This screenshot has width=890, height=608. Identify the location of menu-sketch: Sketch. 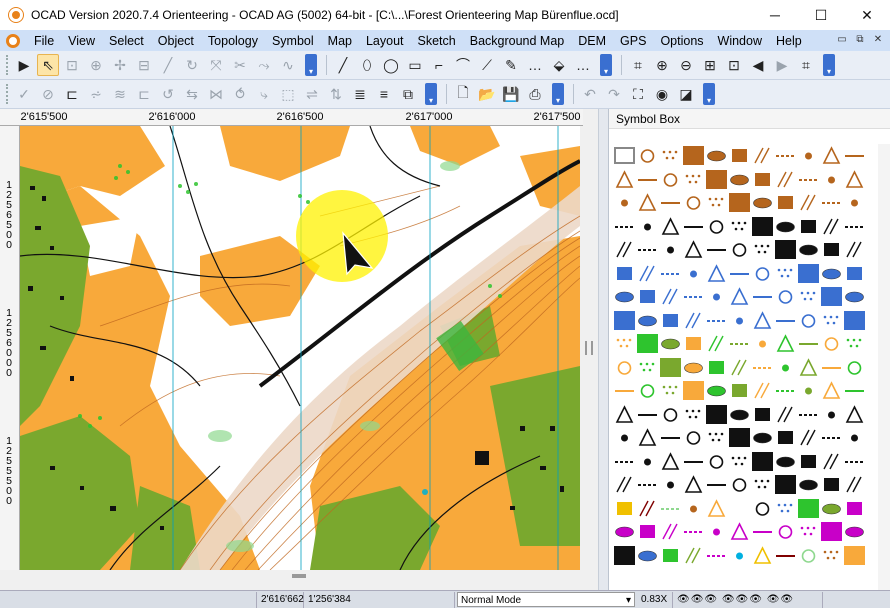
(437, 41).